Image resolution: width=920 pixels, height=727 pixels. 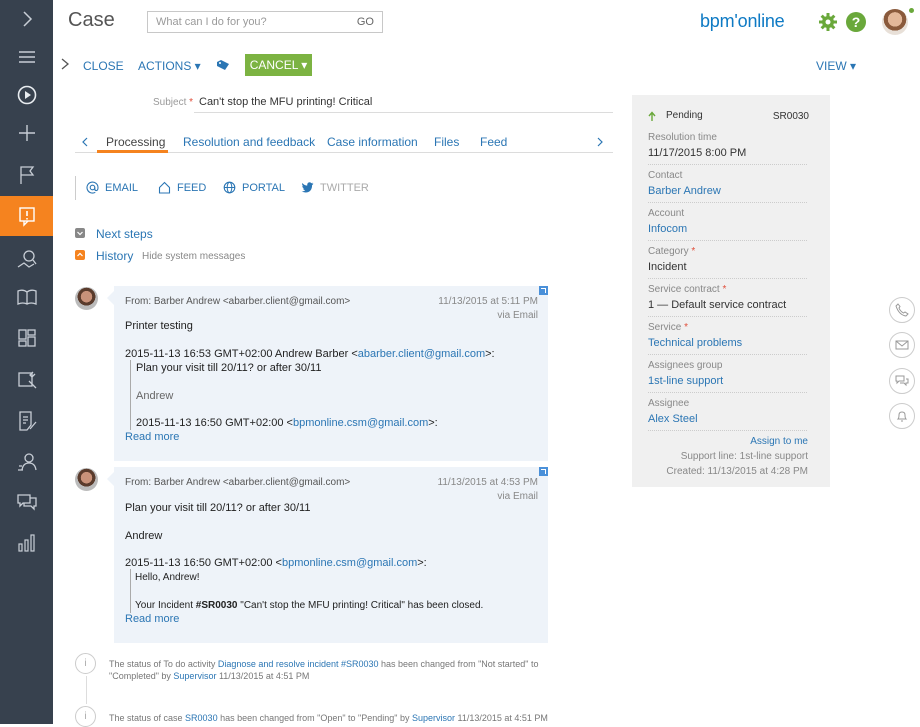 What do you see at coordinates (902, 345) in the screenshot?
I see `mail-icon` at bounding box center [902, 345].